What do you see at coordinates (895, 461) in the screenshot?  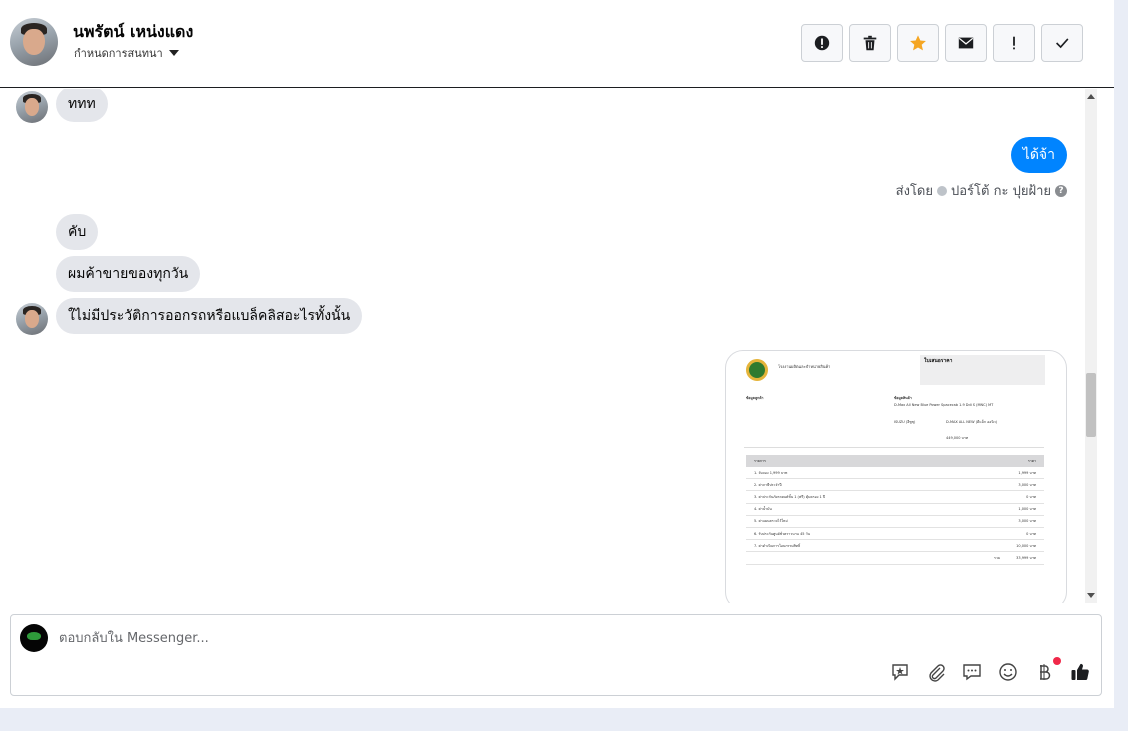 I see `table-header: รายการ ราคา` at bounding box center [895, 461].